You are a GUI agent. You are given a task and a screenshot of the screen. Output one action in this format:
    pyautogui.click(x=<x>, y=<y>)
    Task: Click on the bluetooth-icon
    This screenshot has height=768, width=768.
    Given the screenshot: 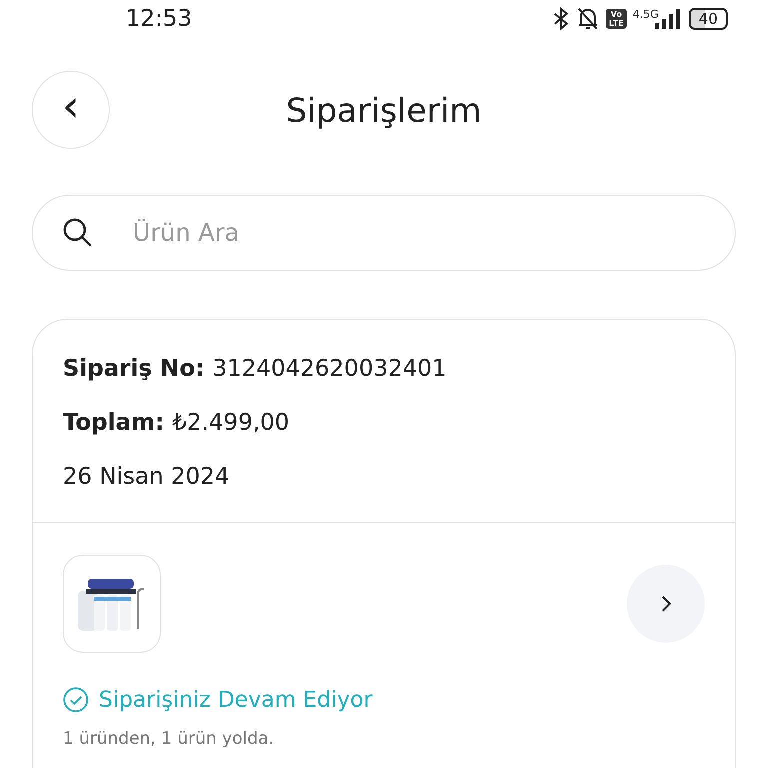 What is the action you would take?
    pyautogui.click(x=561, y=19)
    